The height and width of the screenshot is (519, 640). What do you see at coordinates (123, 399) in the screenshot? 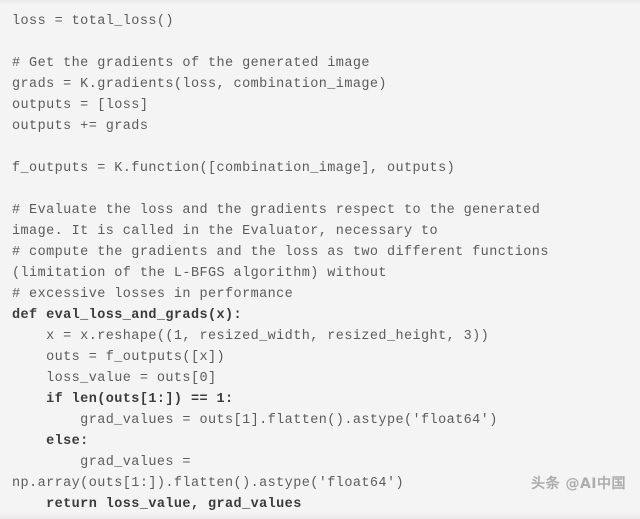
I see `code-line: if len(outs[1:]) == 1:` at bounding box center [123, 399].